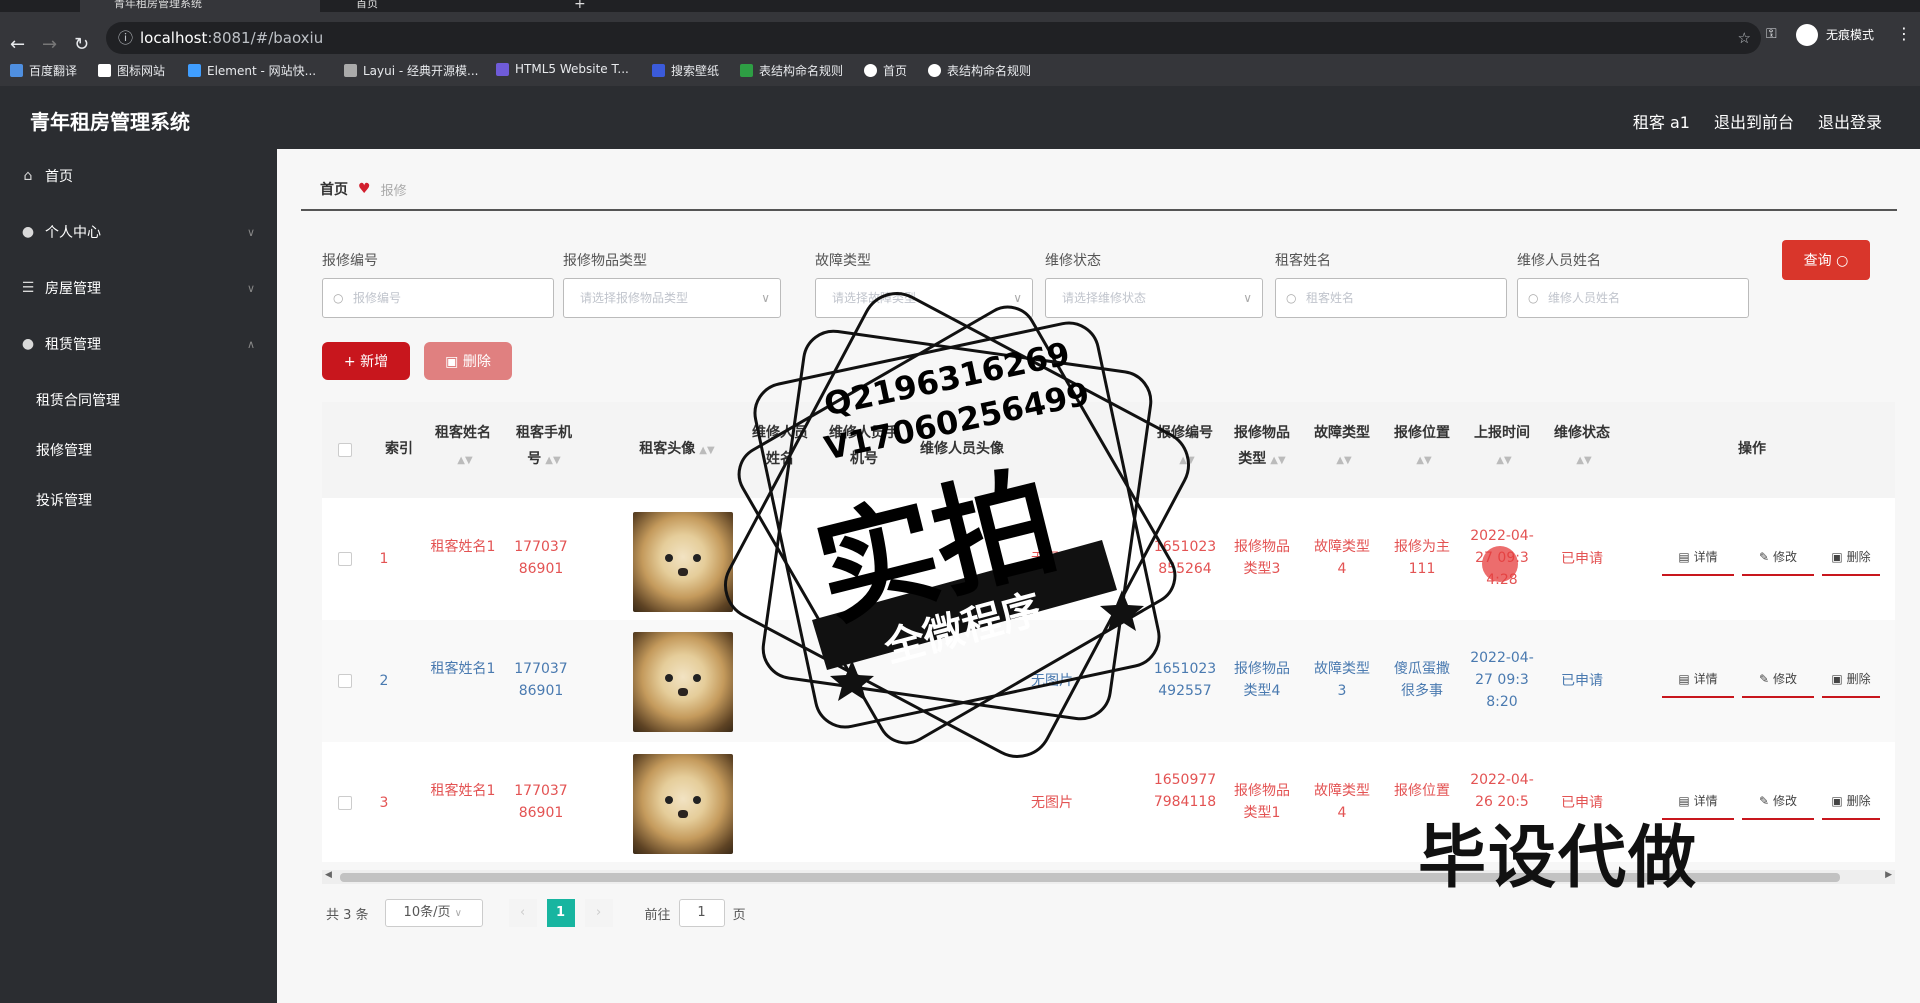  I want to click on back-to-front-link: 退出到前台, so click(1754, 121).